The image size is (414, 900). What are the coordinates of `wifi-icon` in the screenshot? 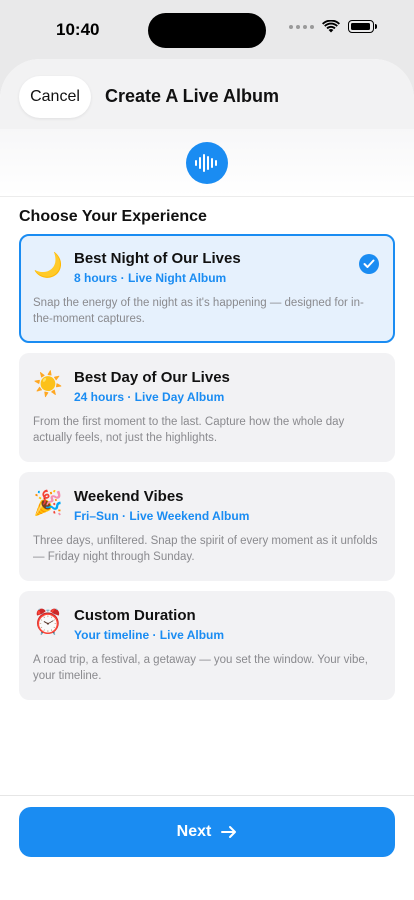 It's located at (331, 26).